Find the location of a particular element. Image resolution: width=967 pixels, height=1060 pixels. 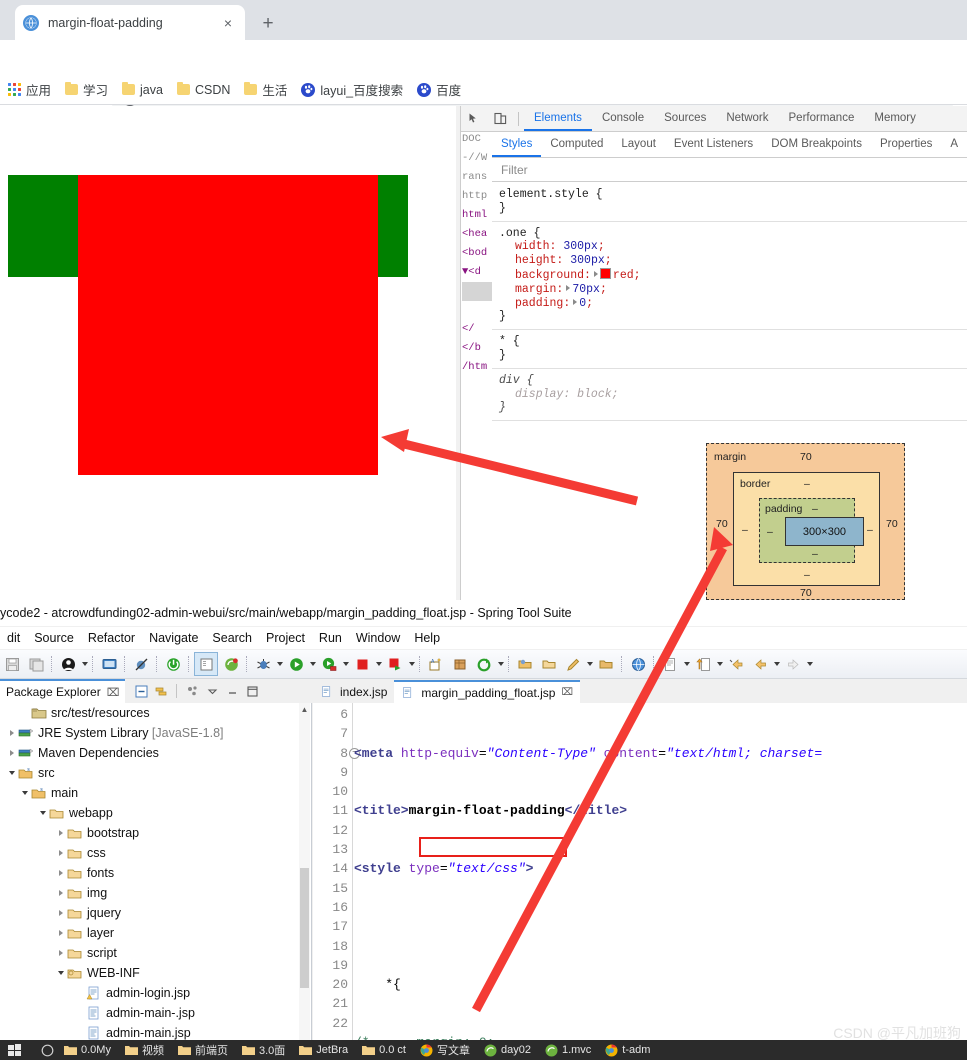

scrollbar-thumb is located at coordinates (304, 928).